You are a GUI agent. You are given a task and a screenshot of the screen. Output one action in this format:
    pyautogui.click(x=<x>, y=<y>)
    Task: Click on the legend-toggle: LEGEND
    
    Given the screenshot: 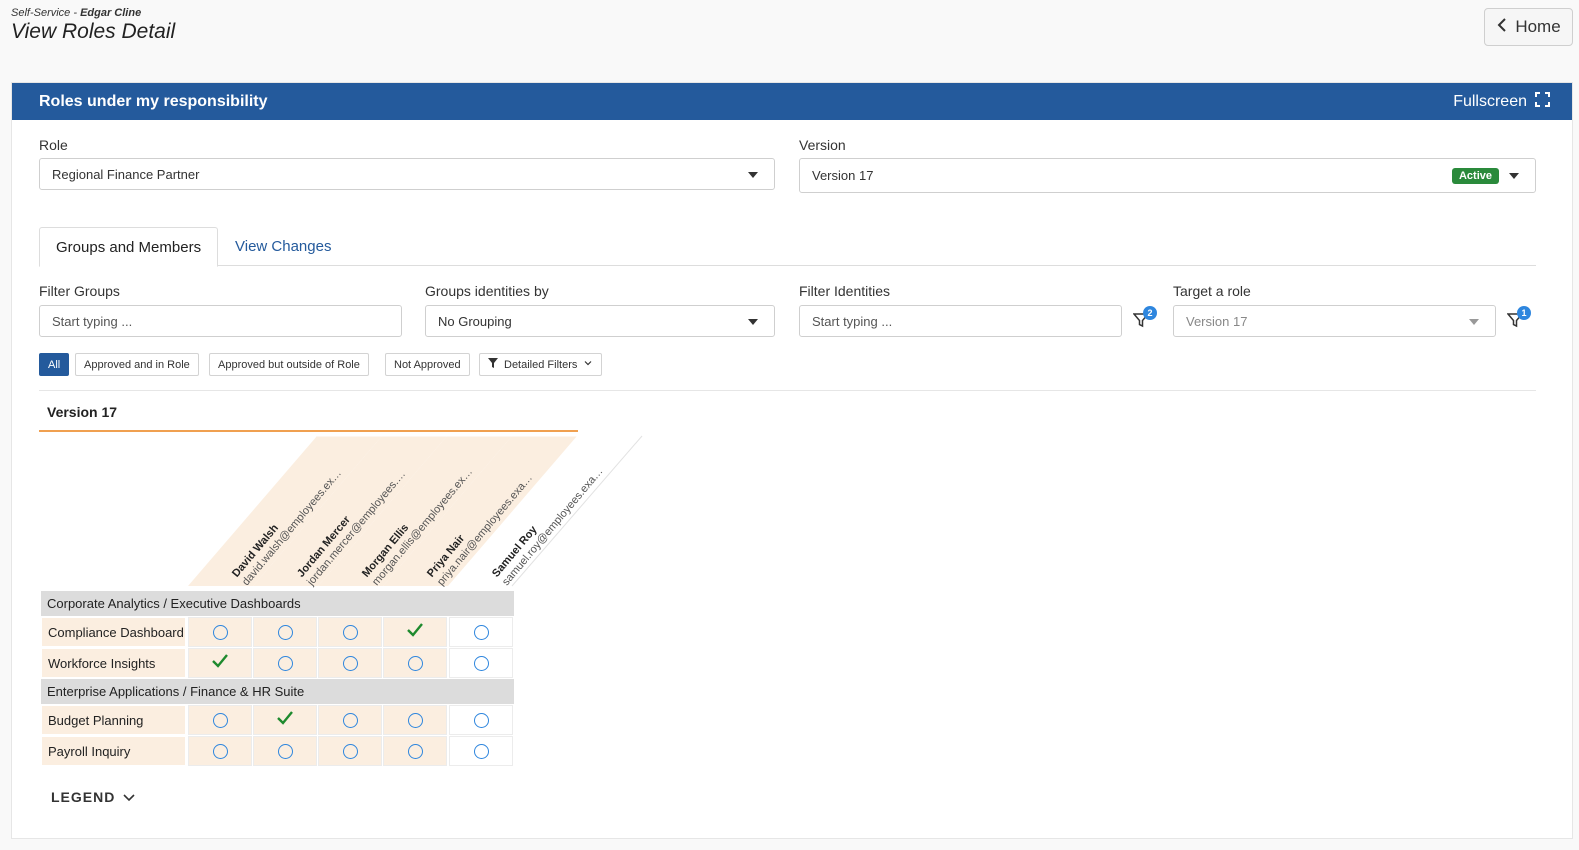 What is the action you would take?
    pyautogui.click(x=93, y=797)
    